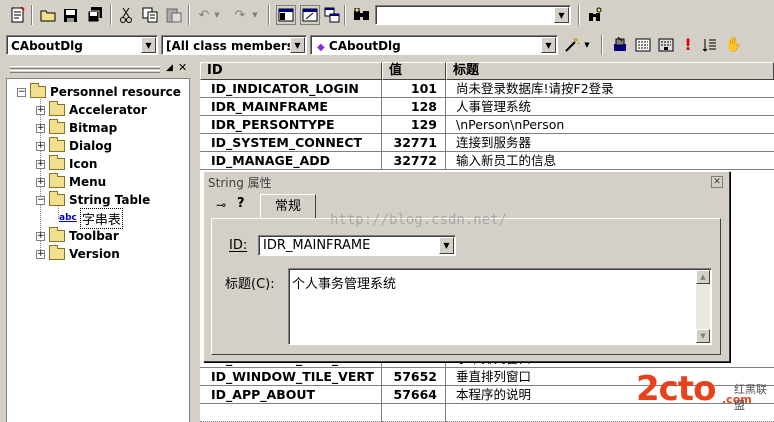 The height and width of the screenshot is (422, 774). I want to click on filter-combo: [All class members] ▼, so click(234, 45).